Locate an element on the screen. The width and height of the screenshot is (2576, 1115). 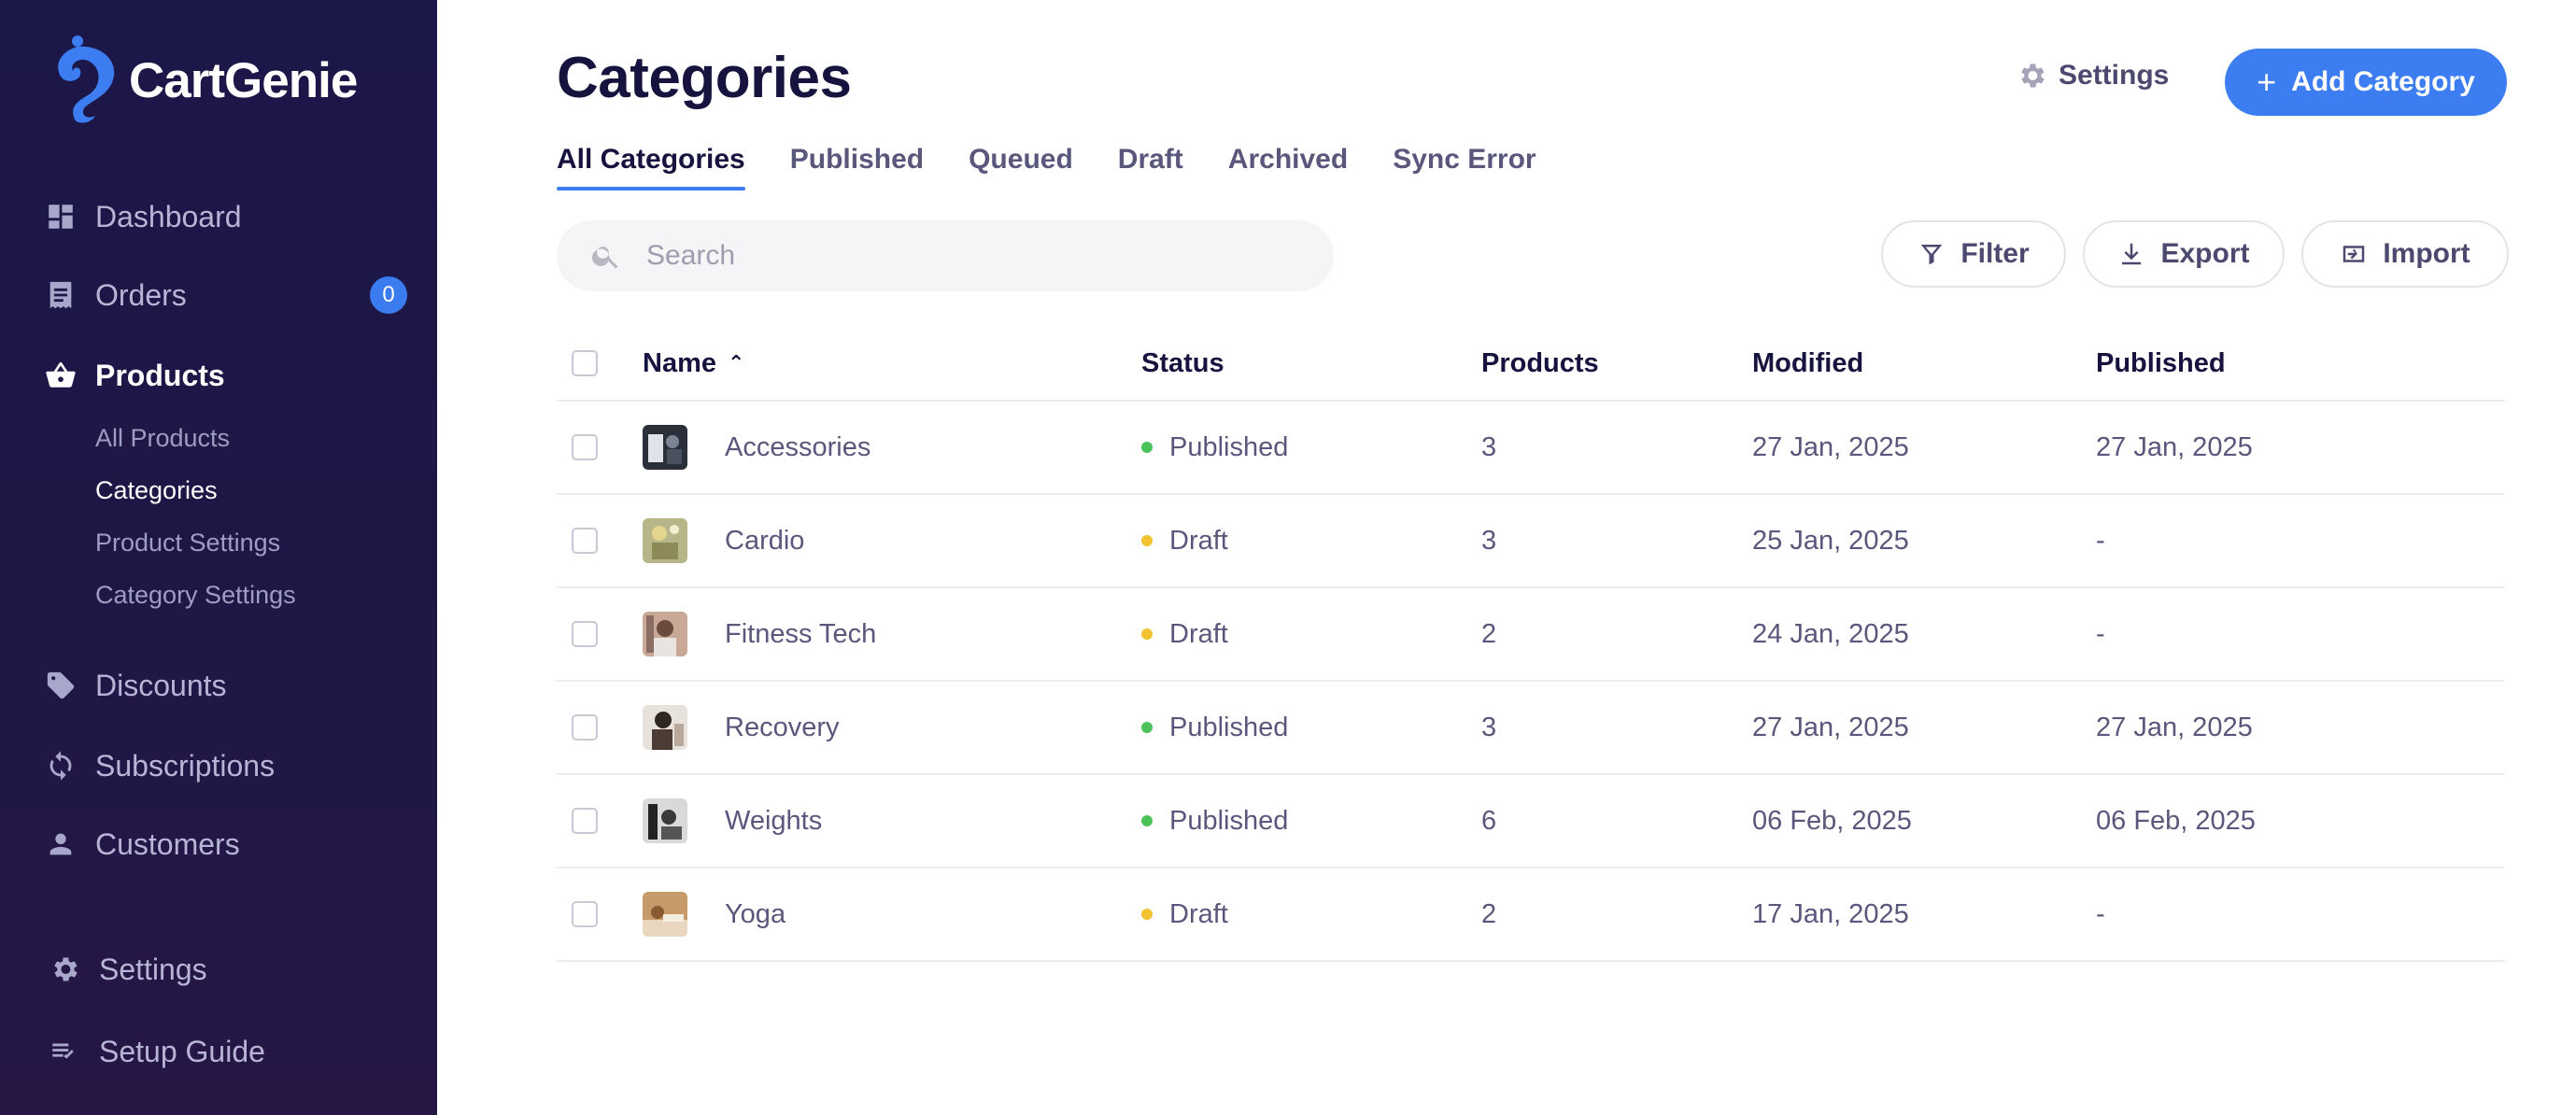
brand-name: CartGenie is located at coordinates (243, 80).